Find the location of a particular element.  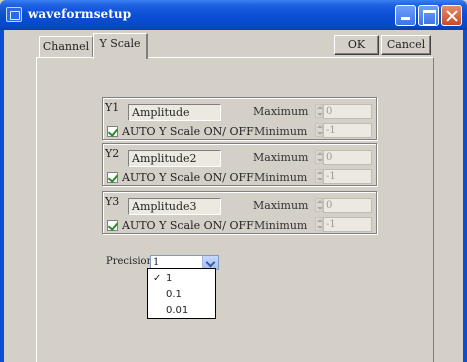

y2-name-field: Amplitude2 is located at coordinates (174, 158).